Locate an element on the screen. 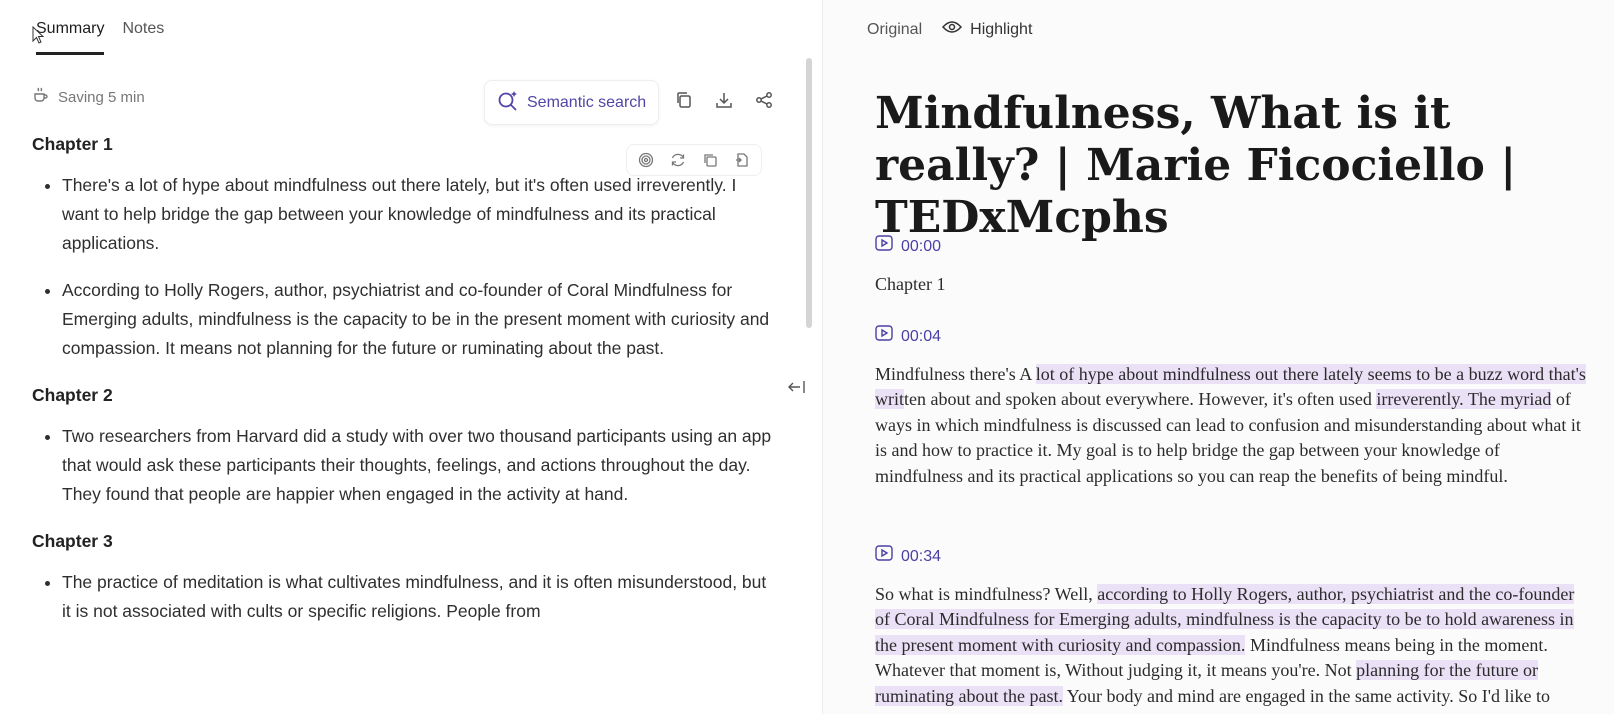 Image resolution: width=1614 pixels, height=714 pixels. transcript-text: Chapter 1 is located at coordinates (1232, 285).